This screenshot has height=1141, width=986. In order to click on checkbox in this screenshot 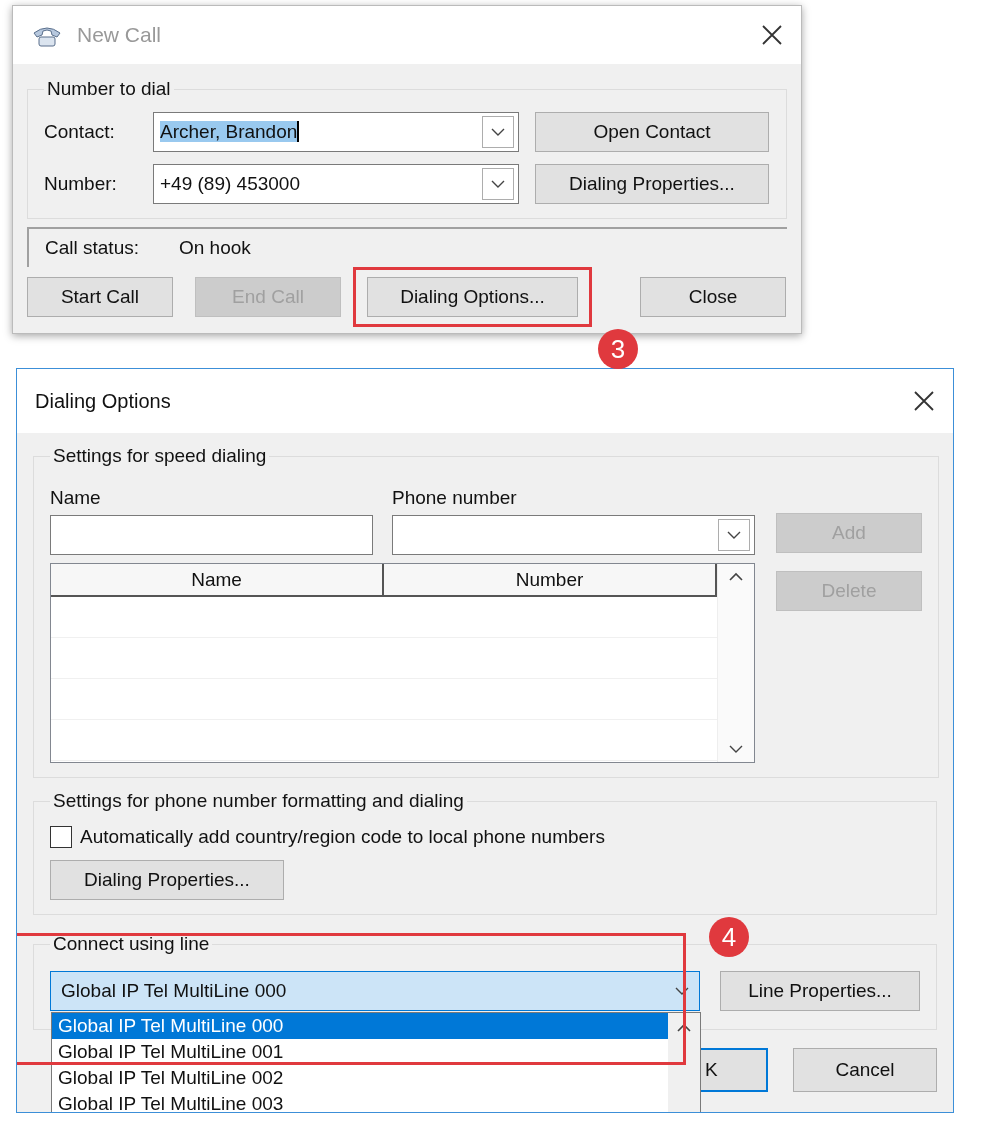, I will do `click(61, 837)`.